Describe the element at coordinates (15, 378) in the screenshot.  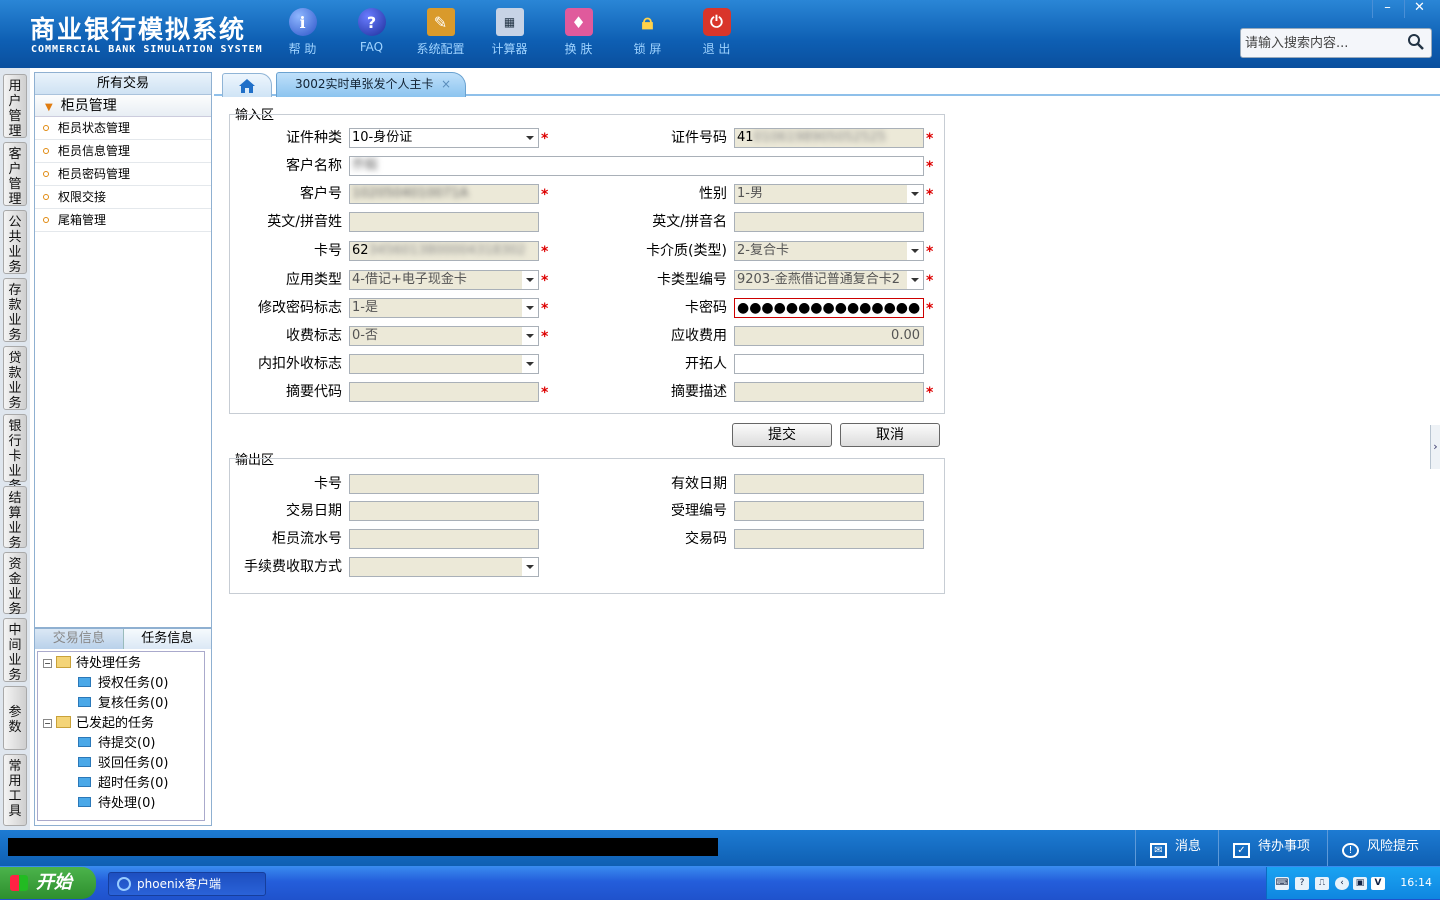
I see `module-tab-loan: 贷款业务` at that location.